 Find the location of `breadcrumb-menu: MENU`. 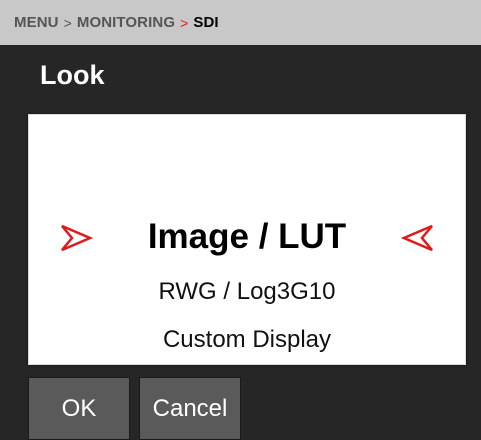

breadcrumb-menu: MENU is located at coordinates (36, 22).